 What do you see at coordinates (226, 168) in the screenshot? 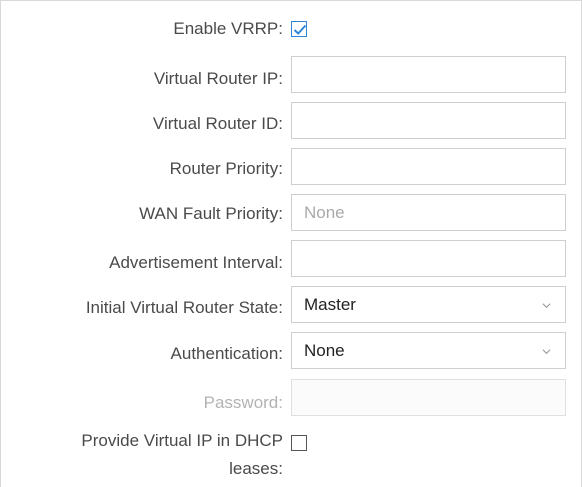
I see `router-priority-label: Router Priority:` at bounding box center [226, 168].